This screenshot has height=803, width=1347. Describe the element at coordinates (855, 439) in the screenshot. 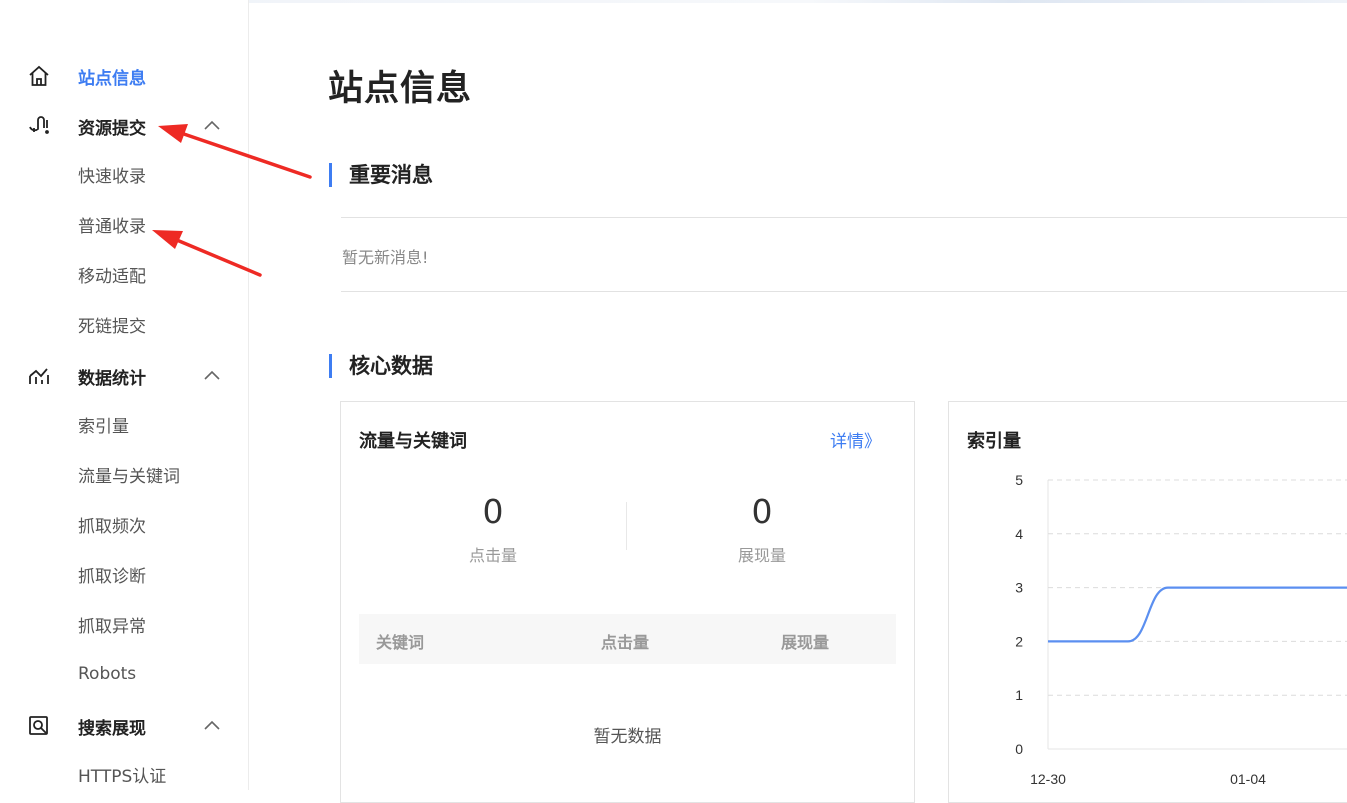

I see `details-link: 详情》` at that location.